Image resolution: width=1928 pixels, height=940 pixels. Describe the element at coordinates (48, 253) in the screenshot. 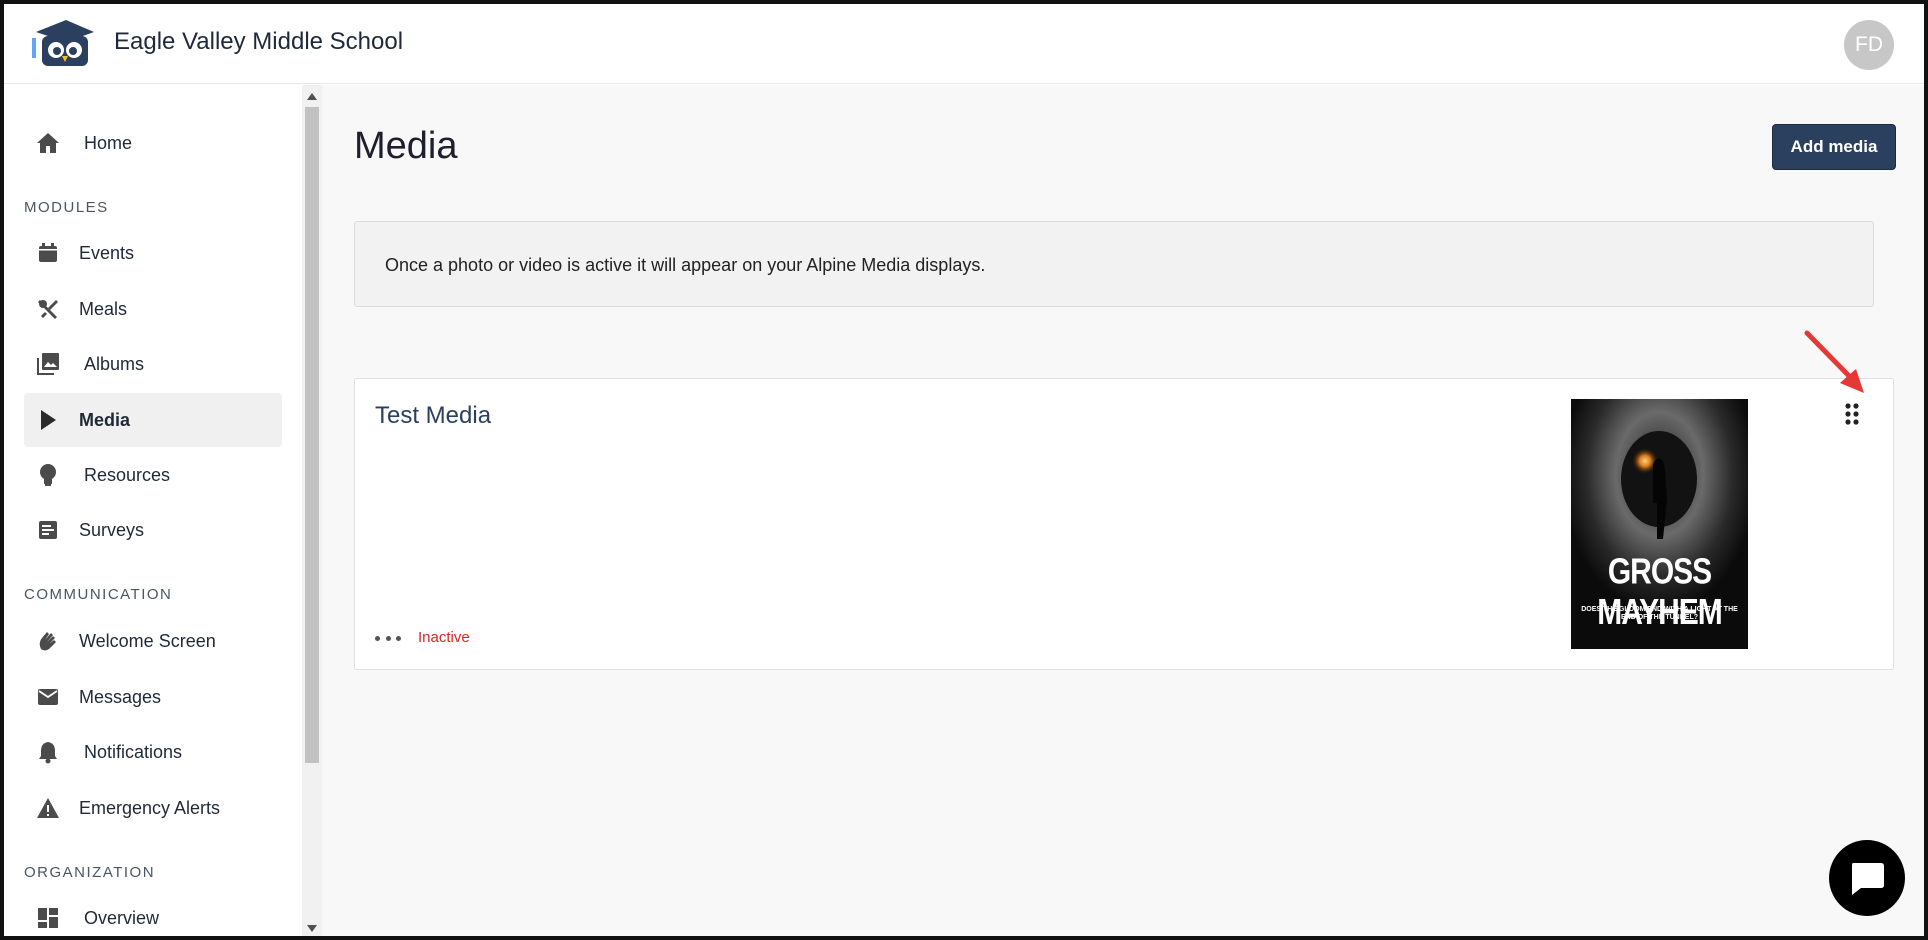

I see `calendar-icon` at that location.